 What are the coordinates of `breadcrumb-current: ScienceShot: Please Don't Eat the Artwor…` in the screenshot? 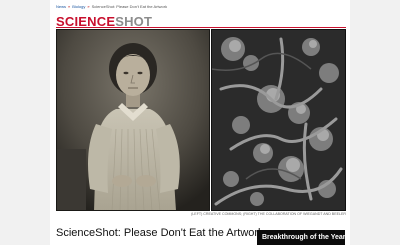 It's located at (129, 6).